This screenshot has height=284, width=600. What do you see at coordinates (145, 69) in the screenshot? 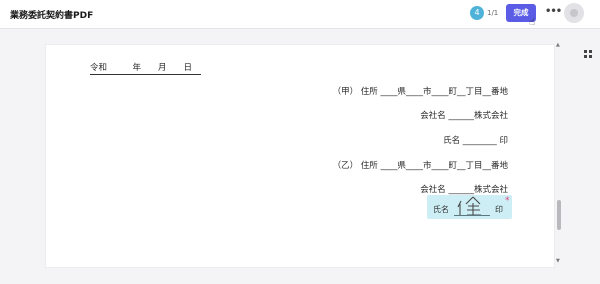
I see `date-line: 令和 年 月 日` at bounding box center [145, 69].